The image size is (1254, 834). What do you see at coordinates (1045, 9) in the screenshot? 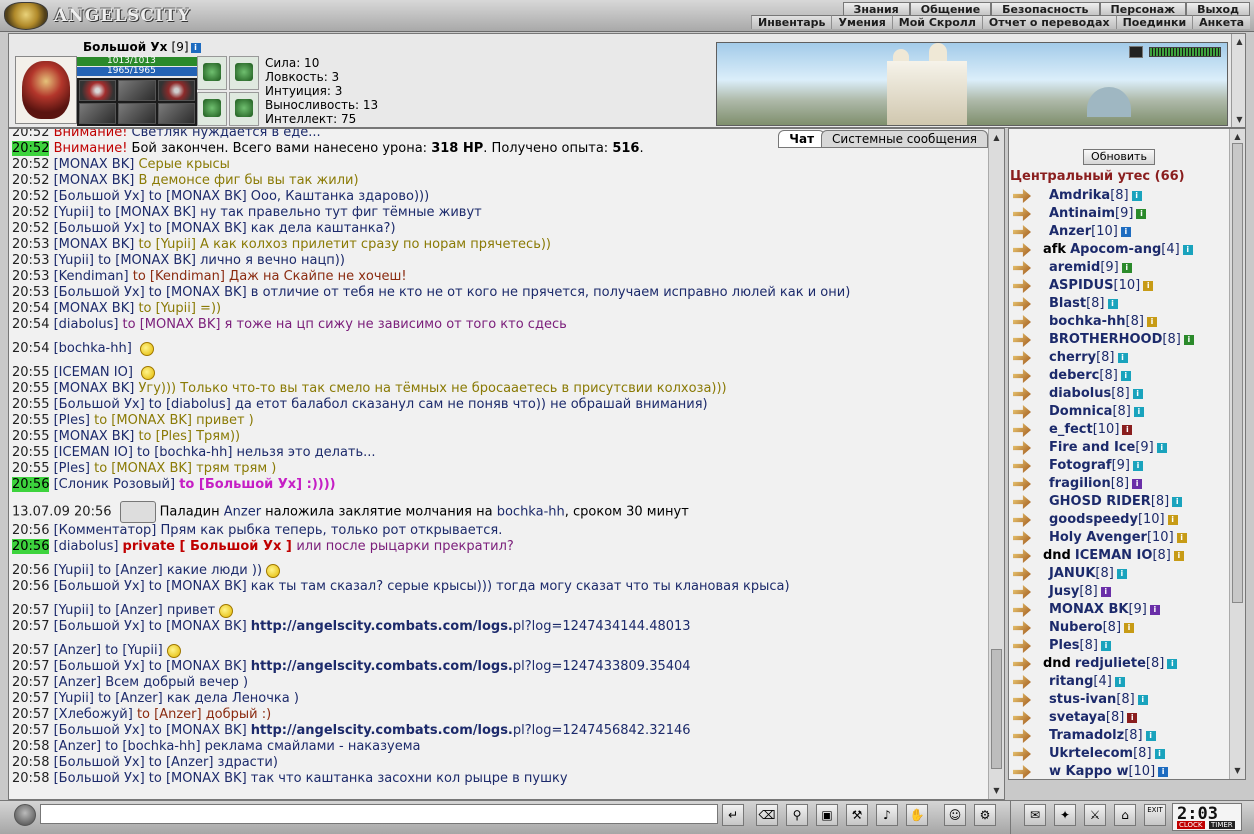
I see `menu-security: Безопасность` at bounding box center [1045, 9].